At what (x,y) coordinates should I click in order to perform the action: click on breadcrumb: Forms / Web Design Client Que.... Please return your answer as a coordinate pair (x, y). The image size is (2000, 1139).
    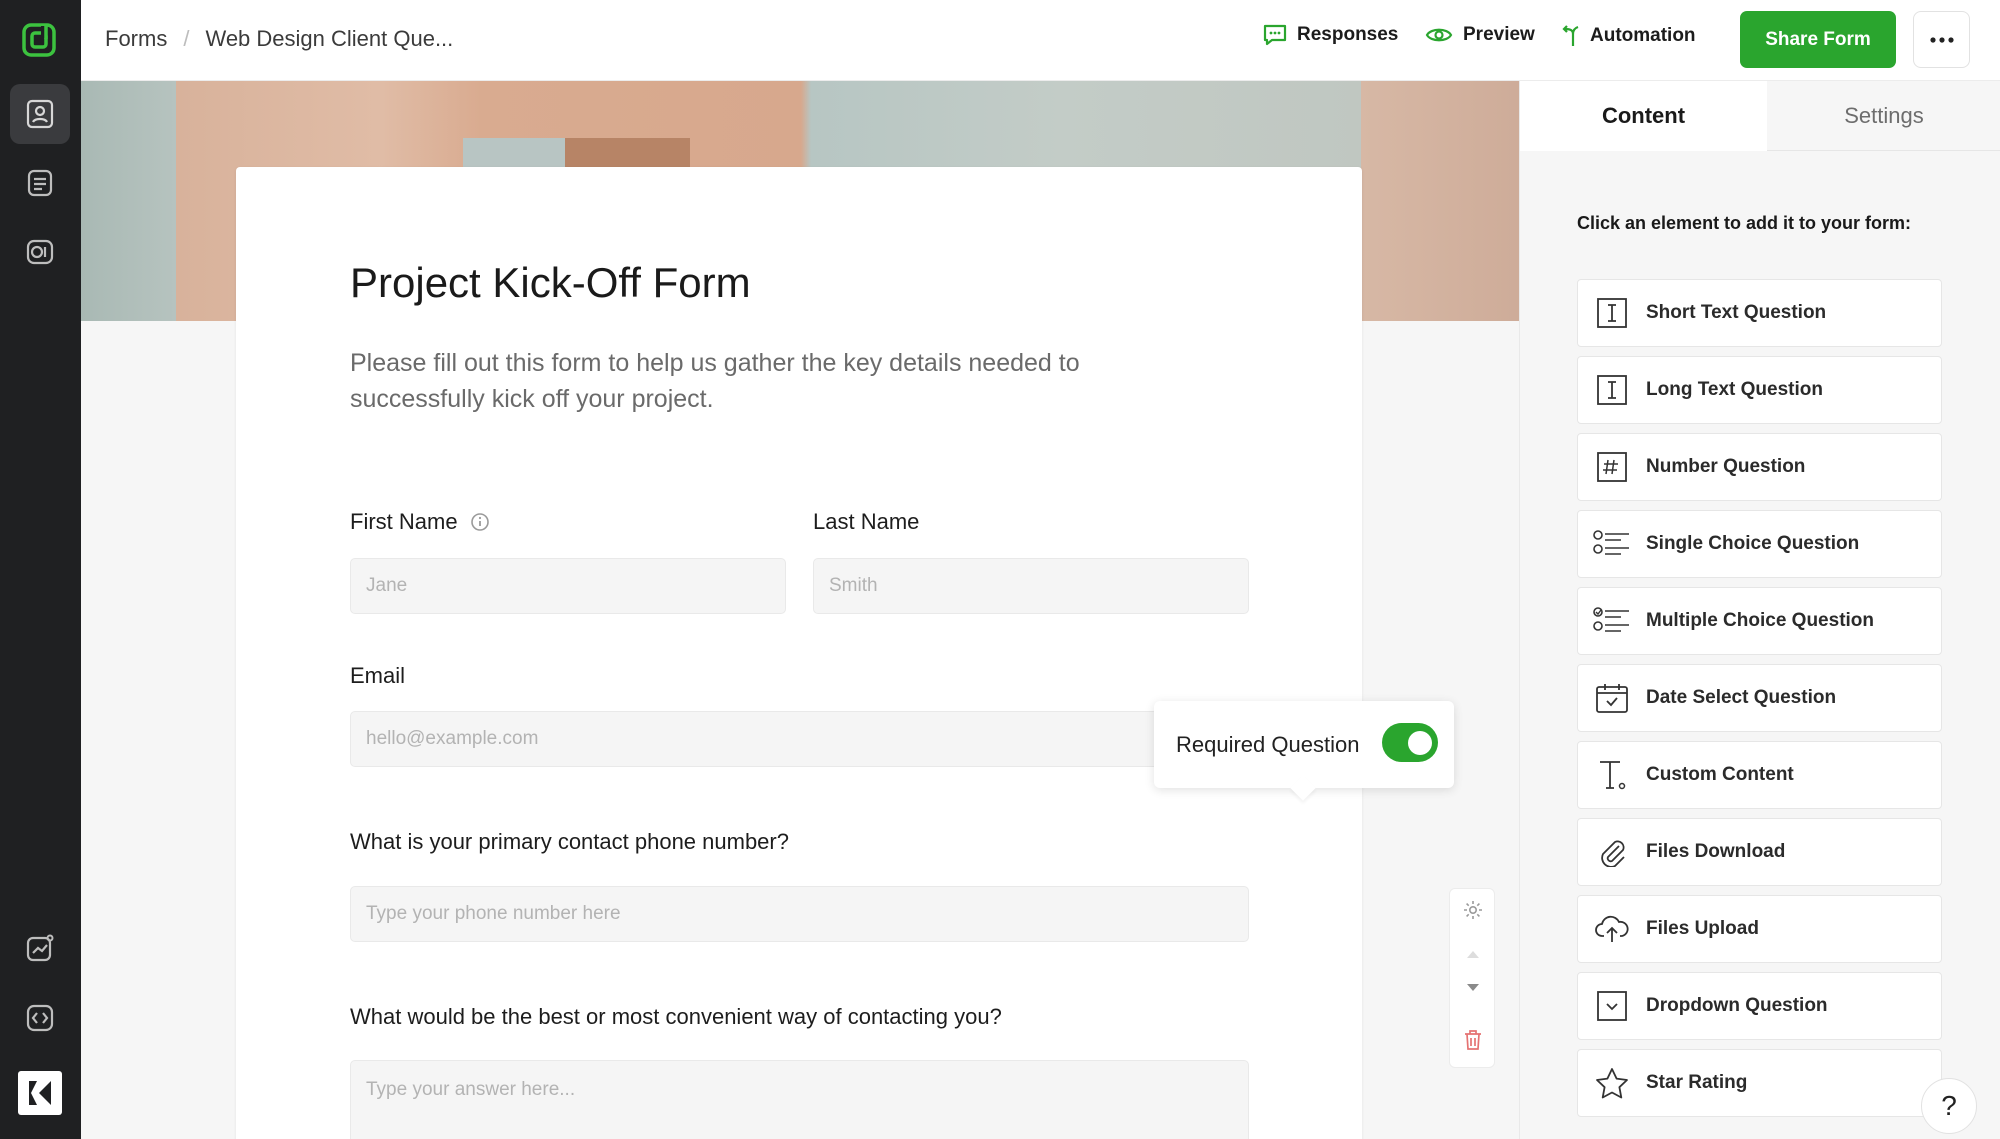
    Looking at the image, I should click on (279, 39).